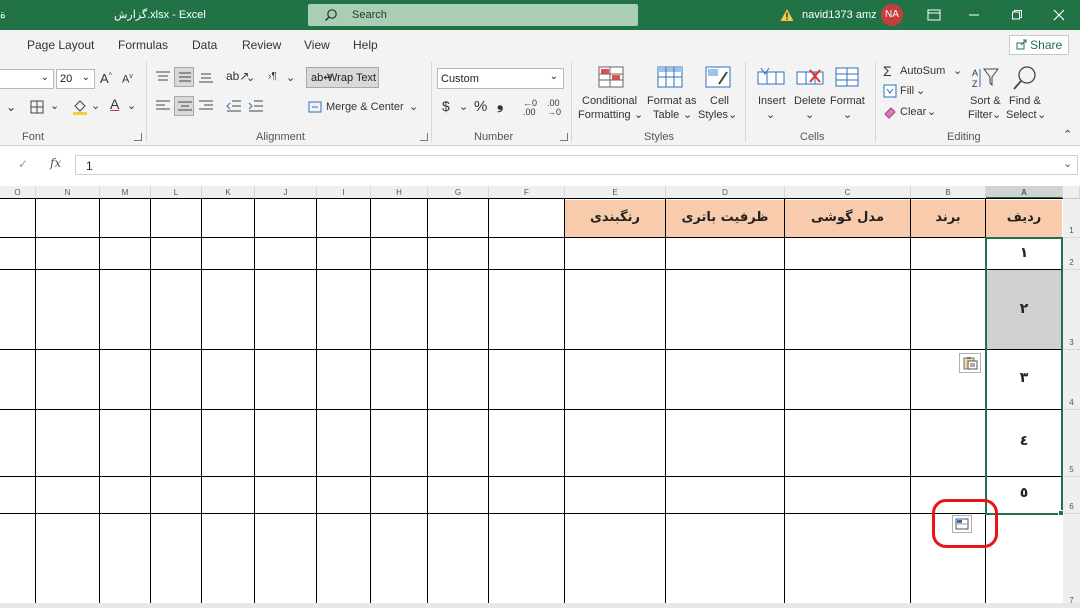 This screenshot has width=1080, height=608. What do you see at coordinates (718, 77) in the screenshot?
I see `cell-styles-icon` at bounding box center [718, 77].